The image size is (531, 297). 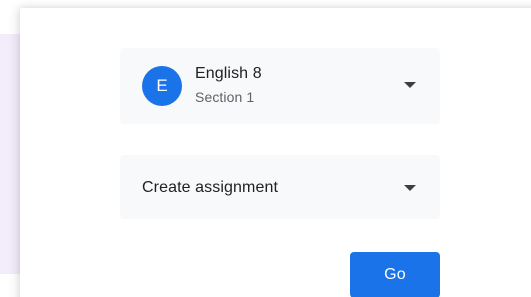 I want to click on class-avatar-letter: E, so click(x=162, y=85).